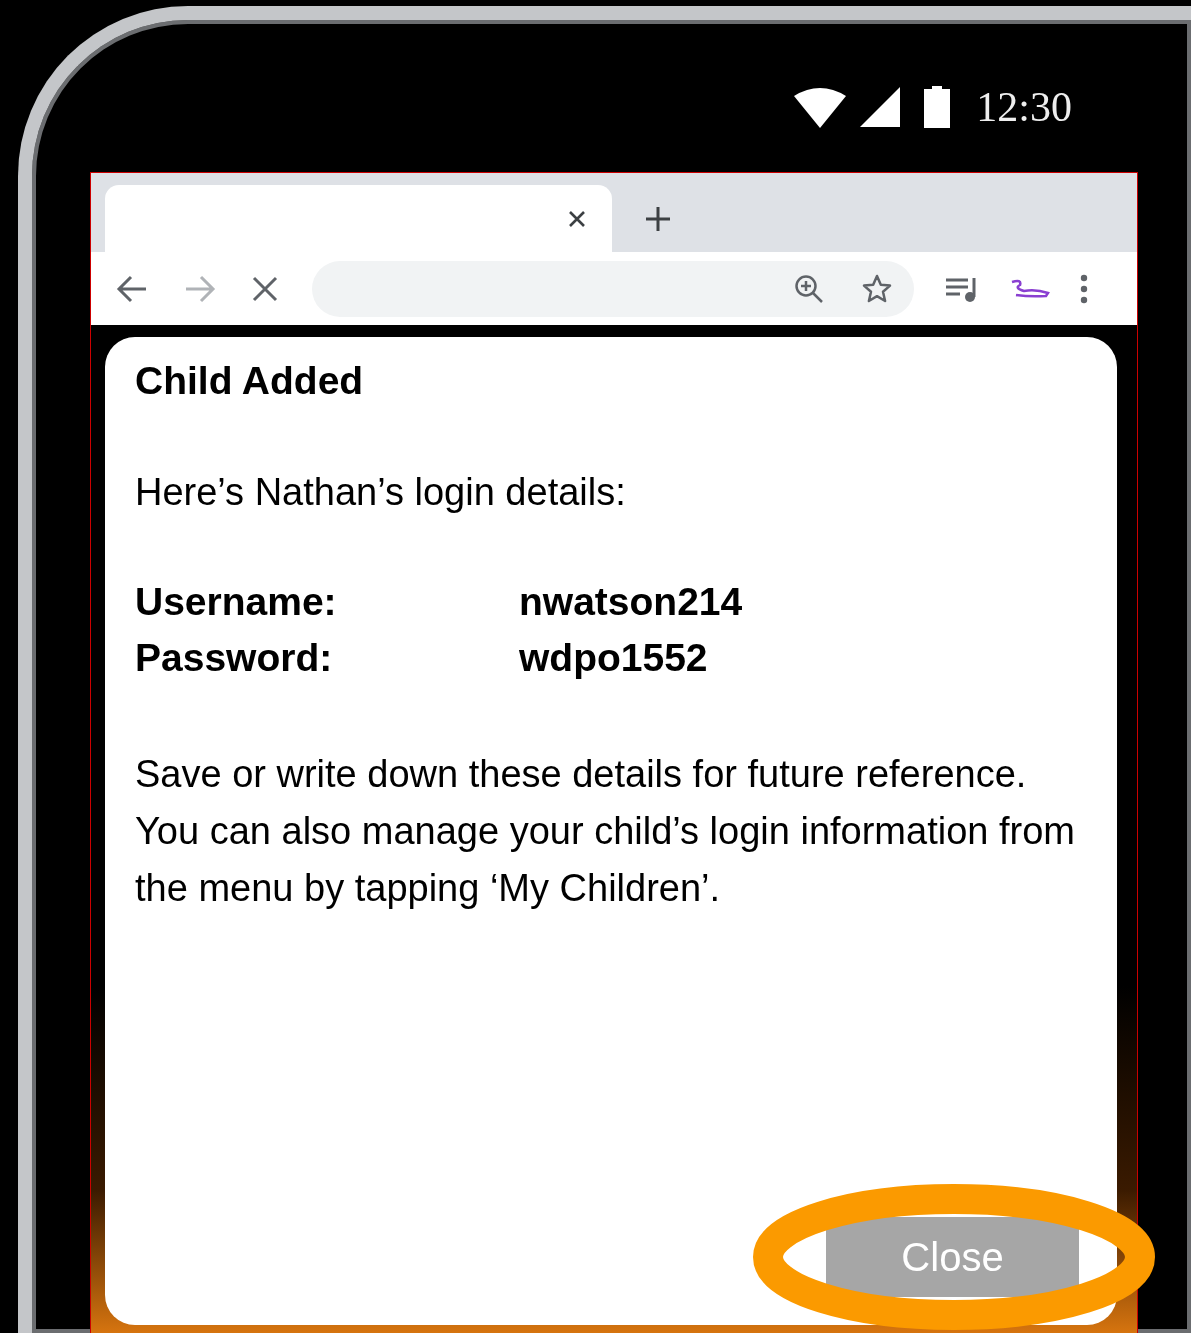 The image size is (1191, 1333). Describe the element at coordinates (265, 288) in the screenshot. I see `stop-icon` at that location.